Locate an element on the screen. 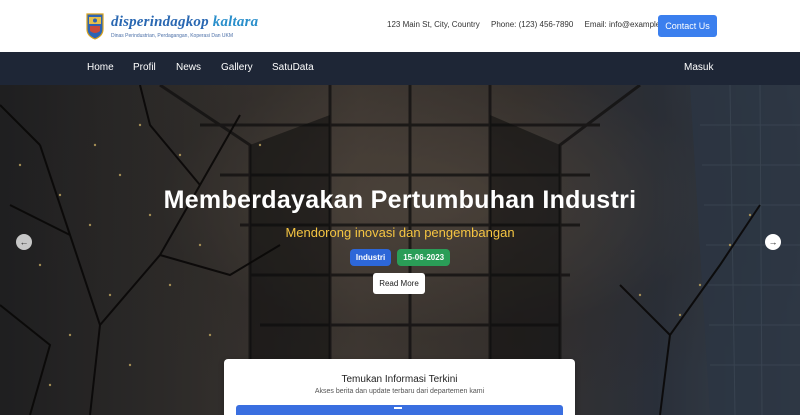 The width and height of the screenshot is (800, 415). hero-title: Memberdayakan Pertumbuhan Industri is located at coordinates (400, 200).